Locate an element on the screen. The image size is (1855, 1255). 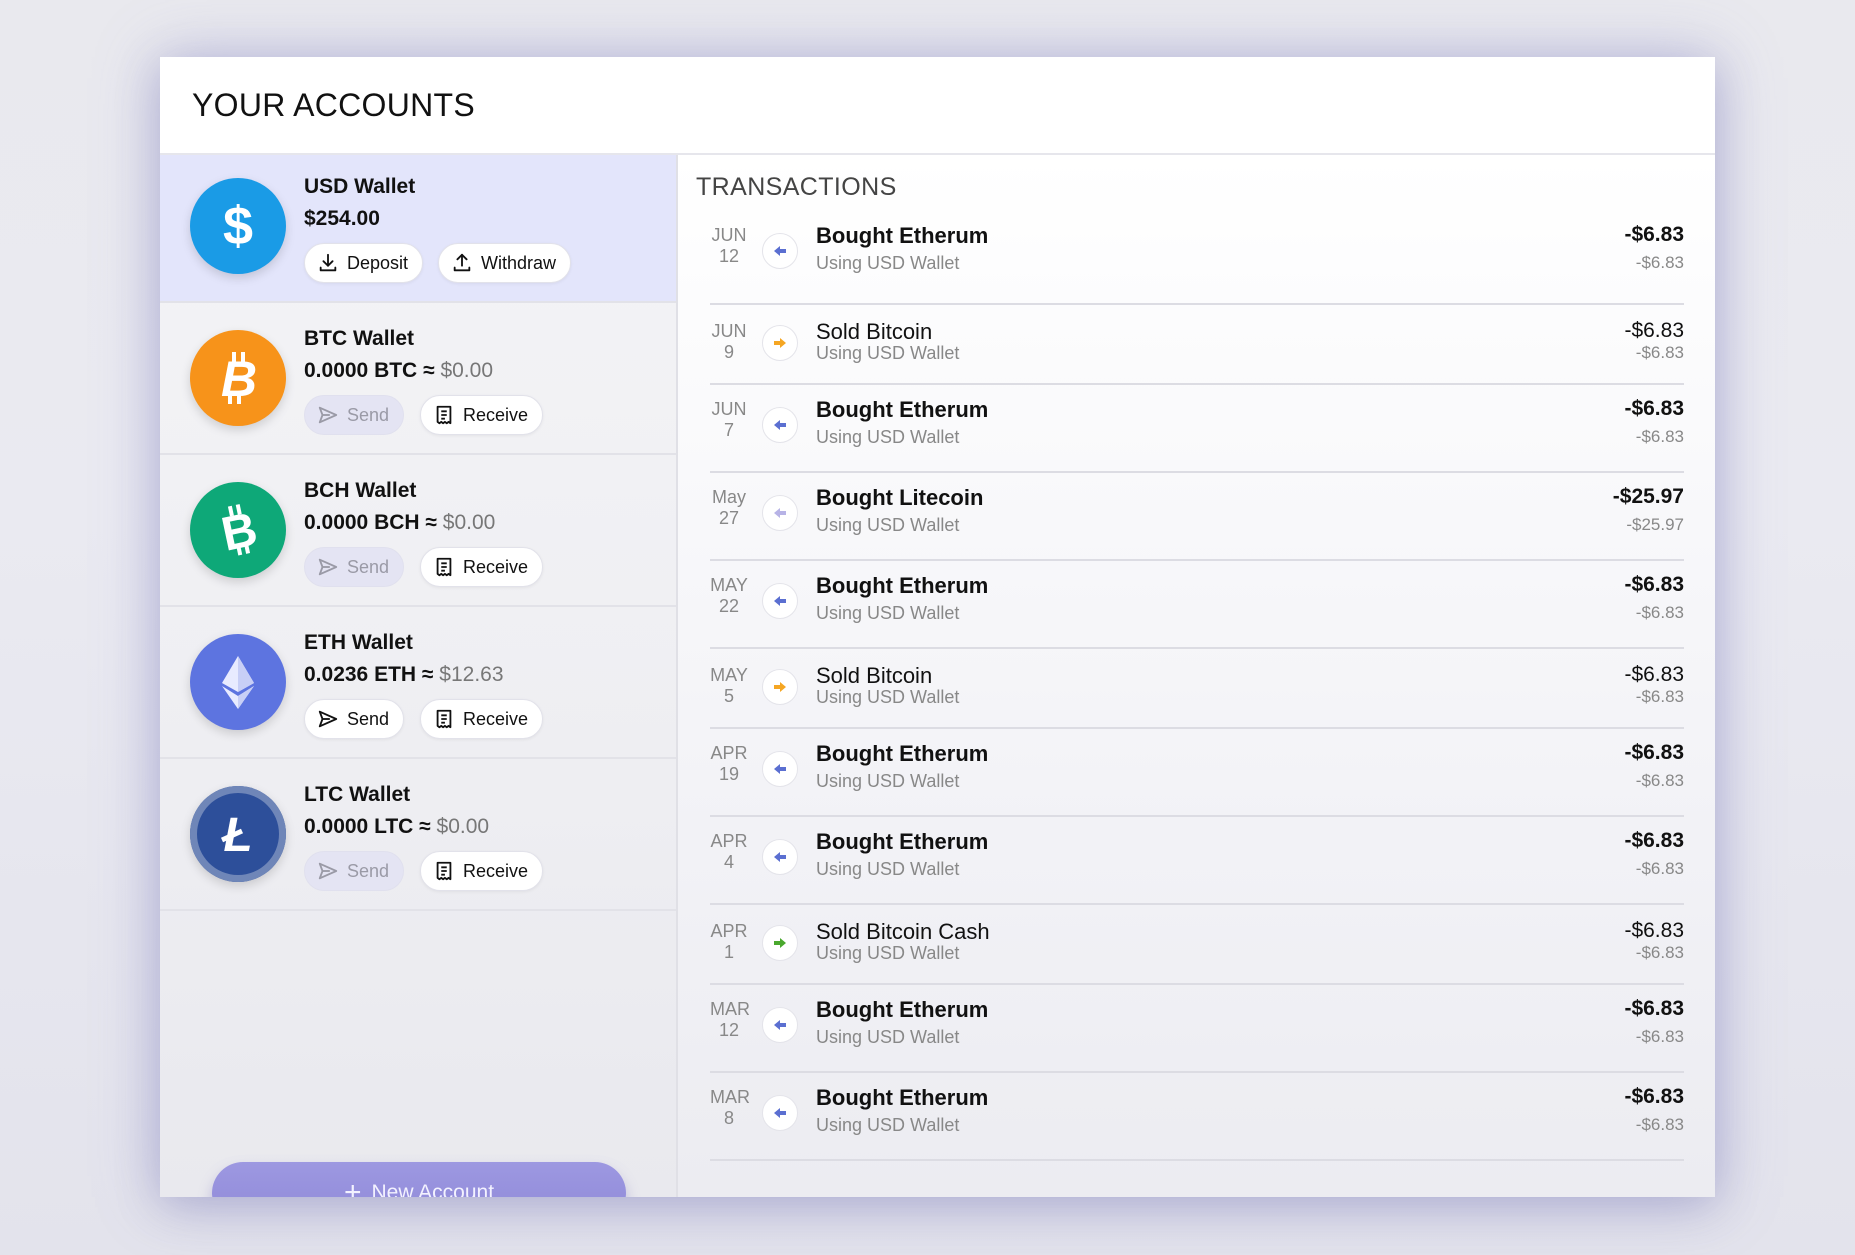
ethereum-icon is located at coordinates (238, 682).